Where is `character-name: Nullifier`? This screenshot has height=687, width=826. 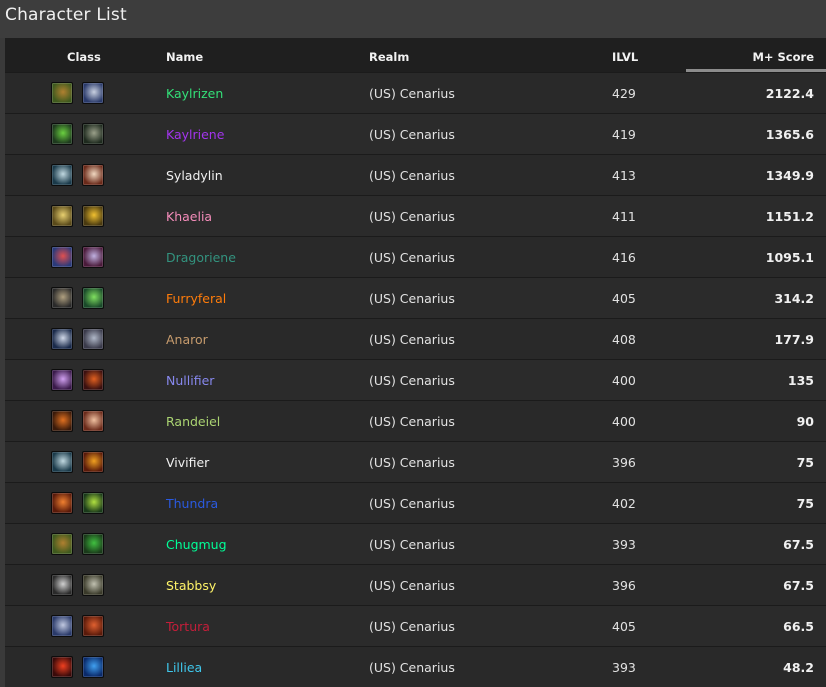 character-name: Nullifier is located at coordinates (190, 380).